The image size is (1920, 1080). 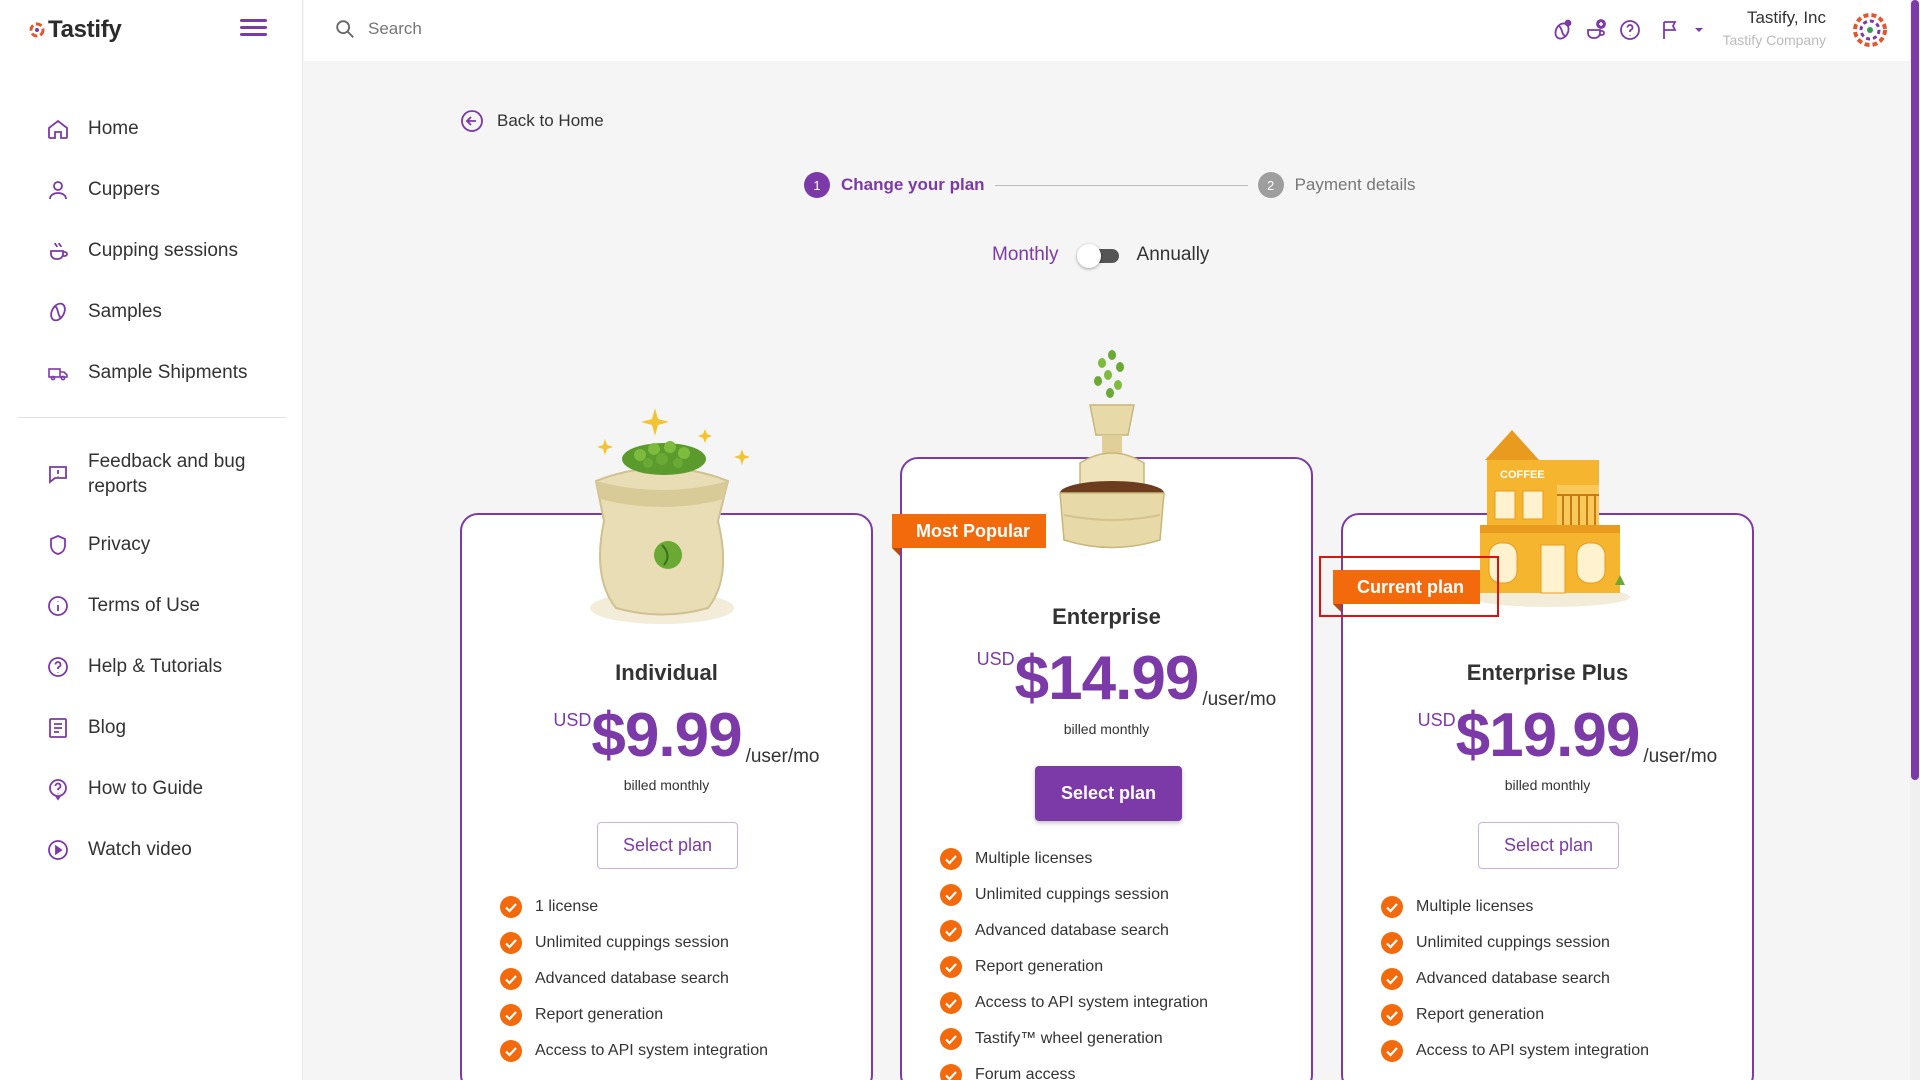 What do you see at coordinates (1025, 255) in the screenshot?
I see `monthly-label: Monthly` at bounding box center [1025, 255].